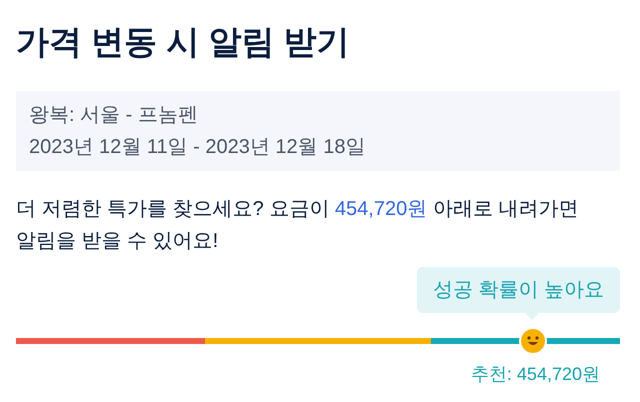 This screenshot has width=640, height=402. I want to click on recommended-price: 추천: 454,720원, so click(535, 374).